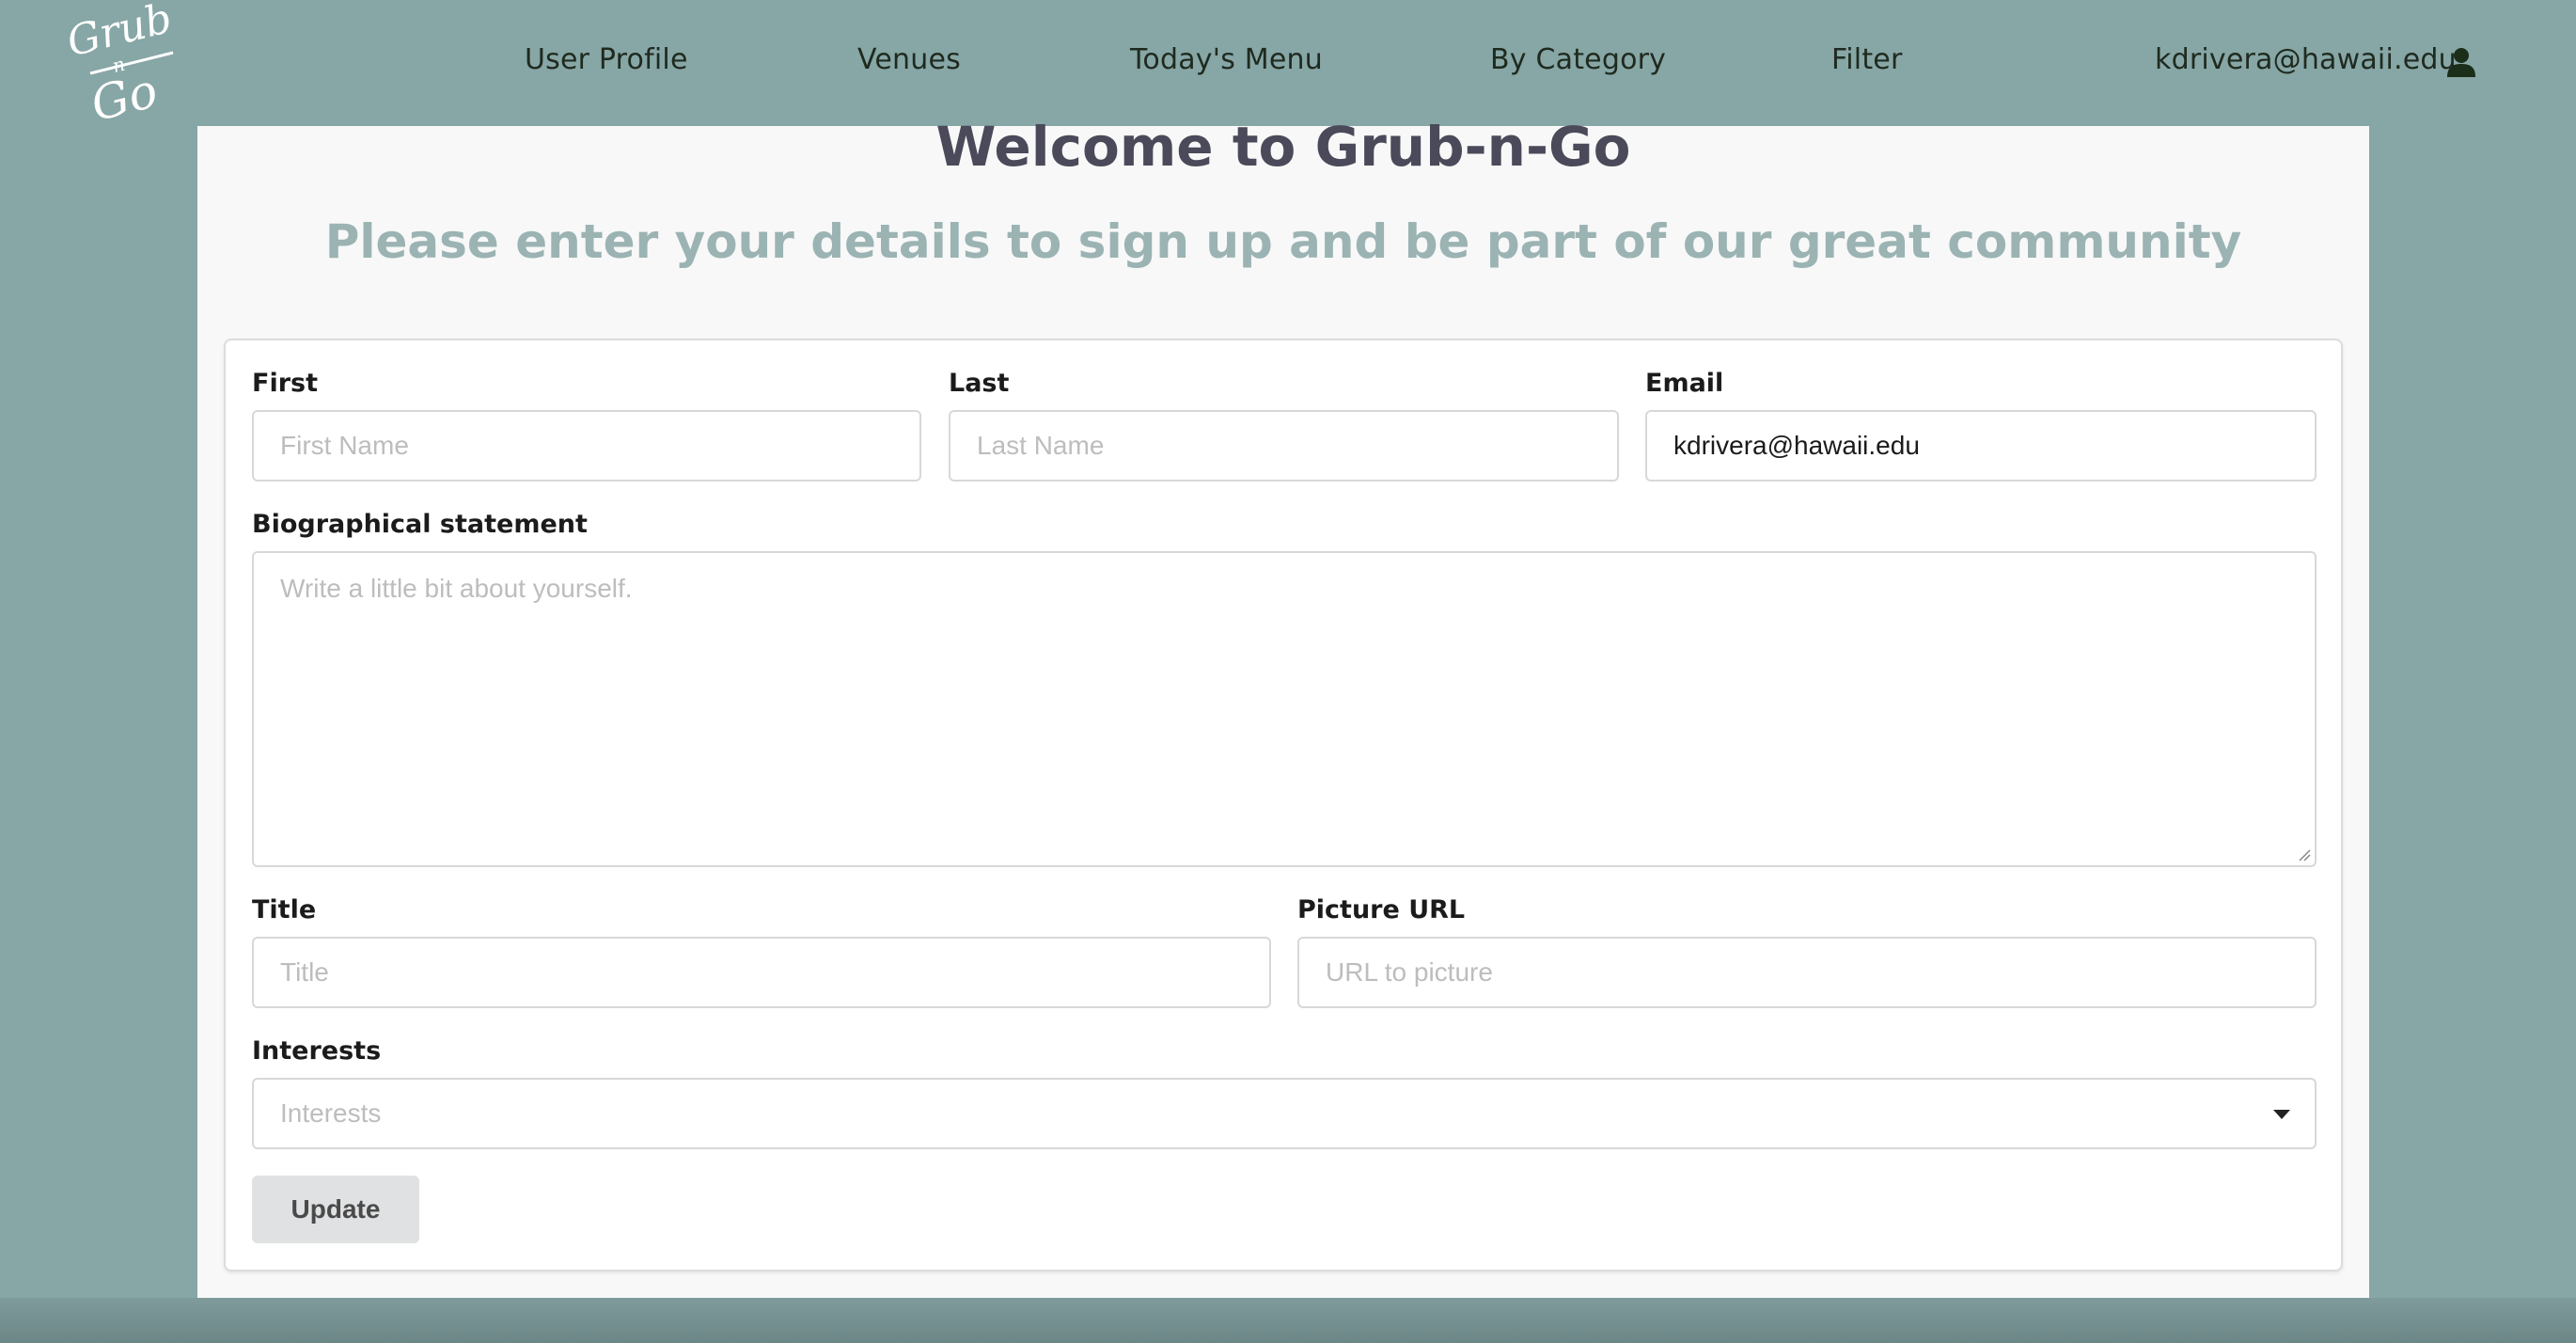 This screenshot has width=2576, height=1343. I want to click on title-label: Title, so click(285, 909).